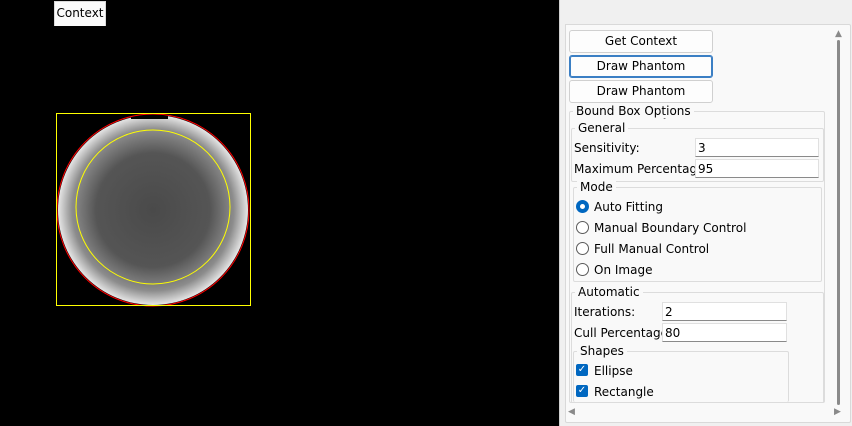 The height and width of the screenshot is (426, 852). I want to click on cull-percentage-label: Cull Percentage:, so click(623, 333).